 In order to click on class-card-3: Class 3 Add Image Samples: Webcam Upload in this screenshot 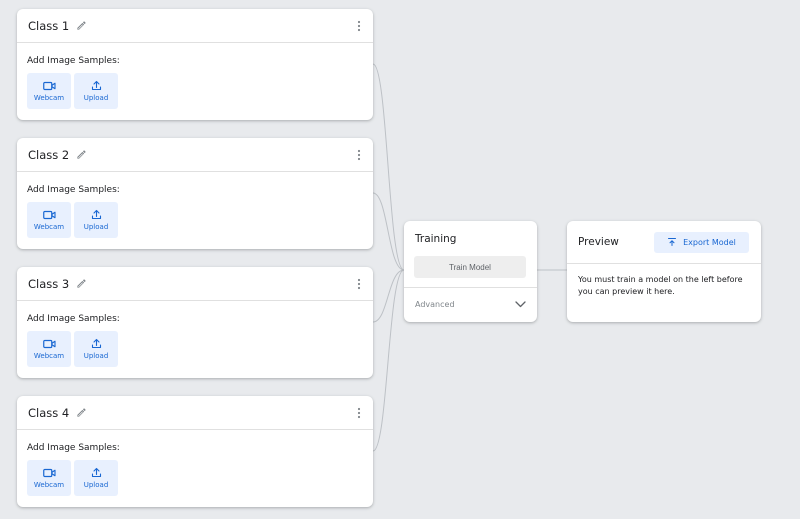, I will do `click(195, 322)`.